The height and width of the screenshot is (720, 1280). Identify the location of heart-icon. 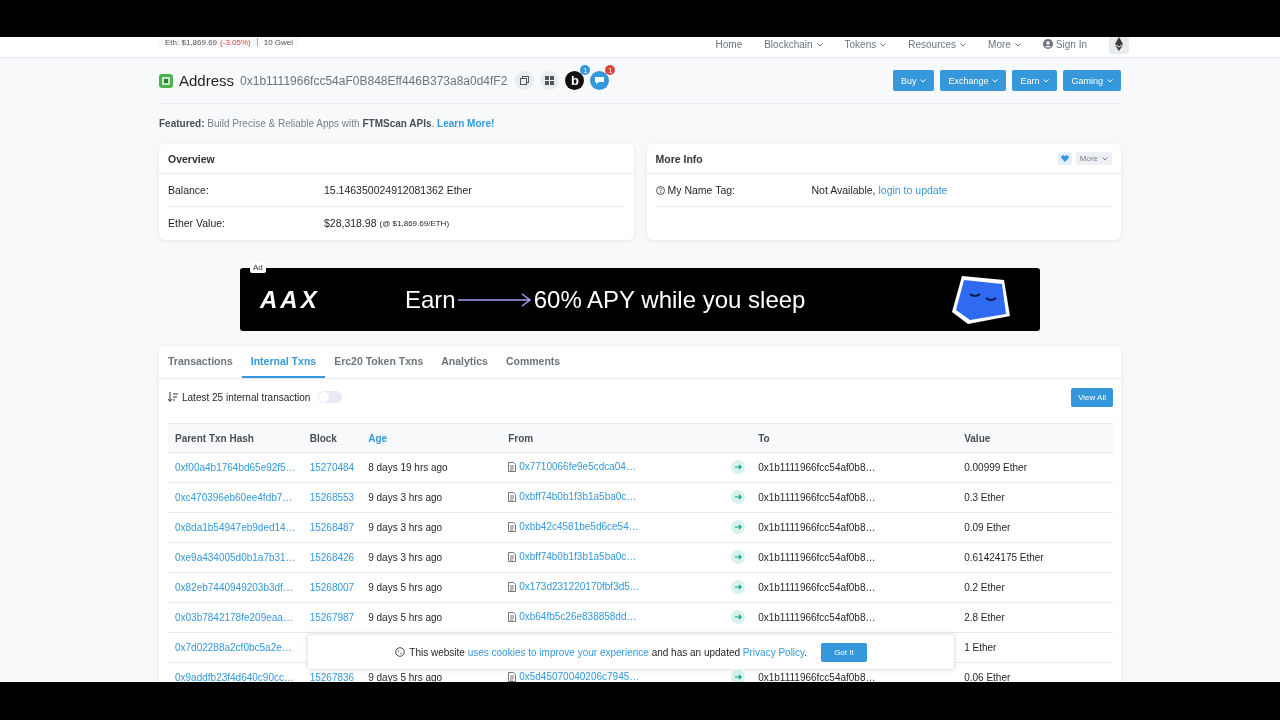
(1064, 158).